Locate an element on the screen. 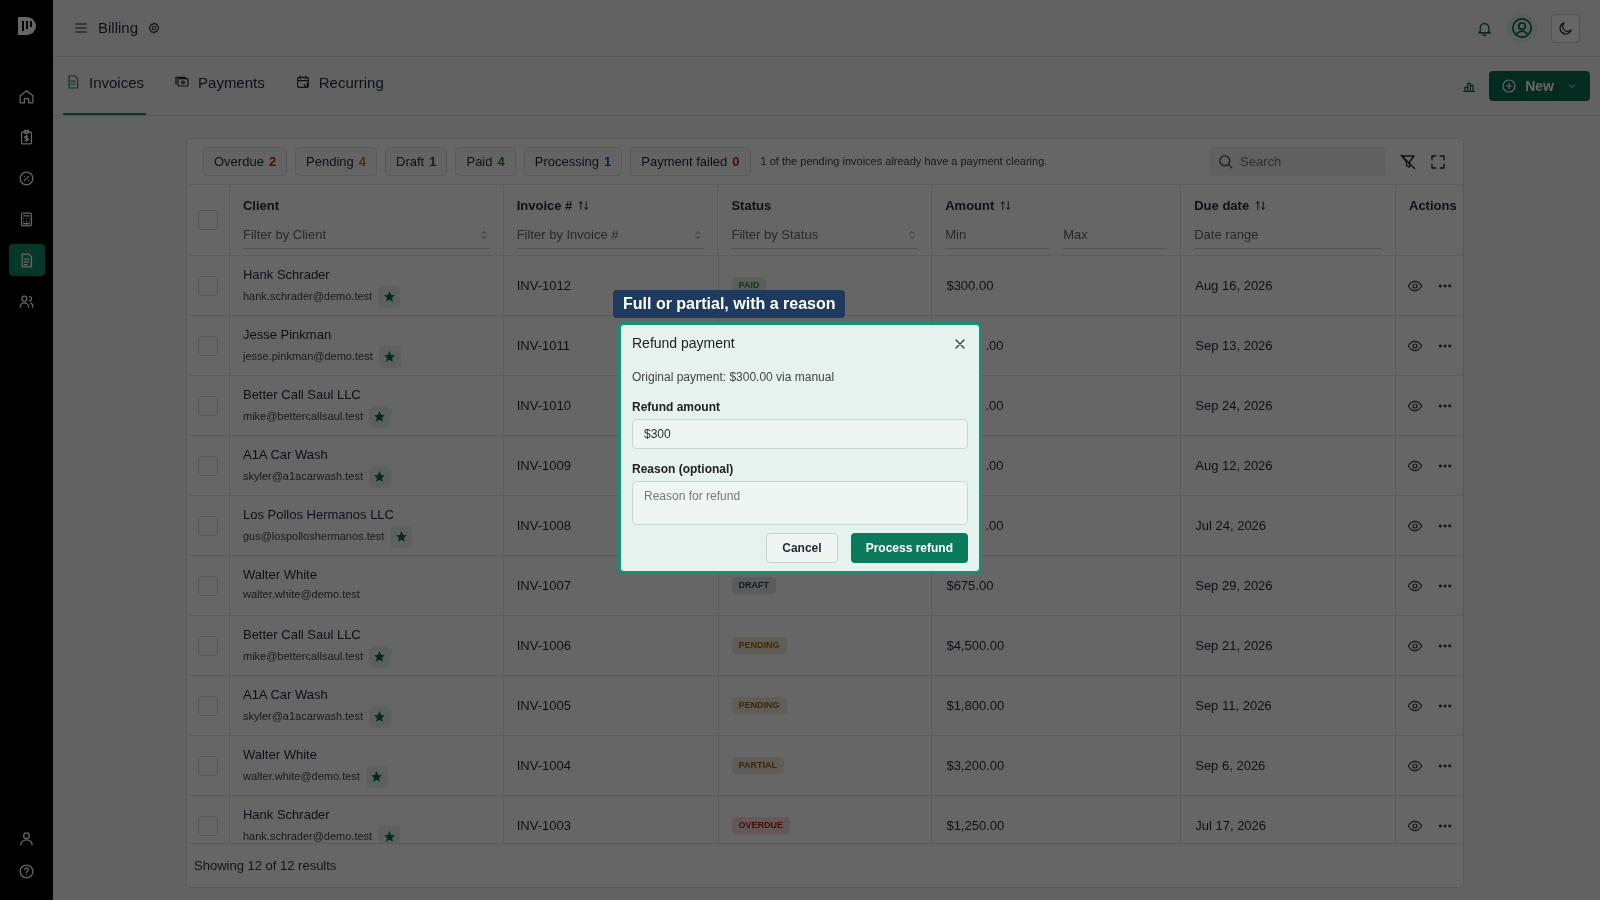  fullscreen-icon is located at coordinates (1438, 161).